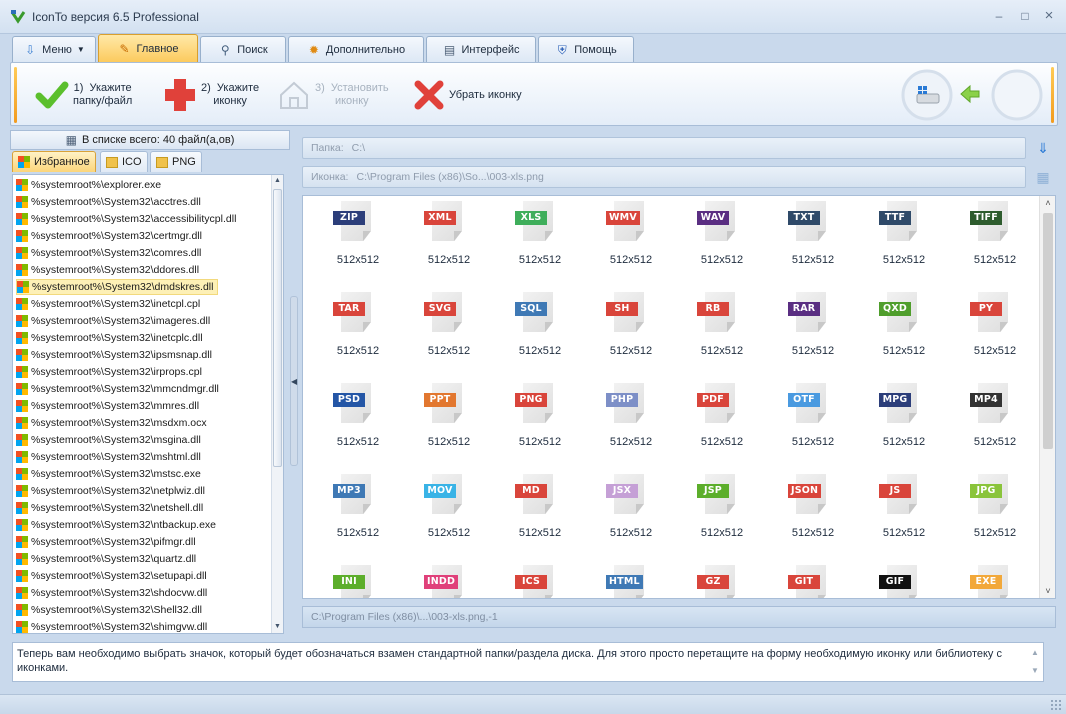 This screenshot has width=1066, height=714. What do you see at coordinates (813, 334) in the screenshot?
I see `icon-tile: RAR 512x512` at bounding box center [813, 334].